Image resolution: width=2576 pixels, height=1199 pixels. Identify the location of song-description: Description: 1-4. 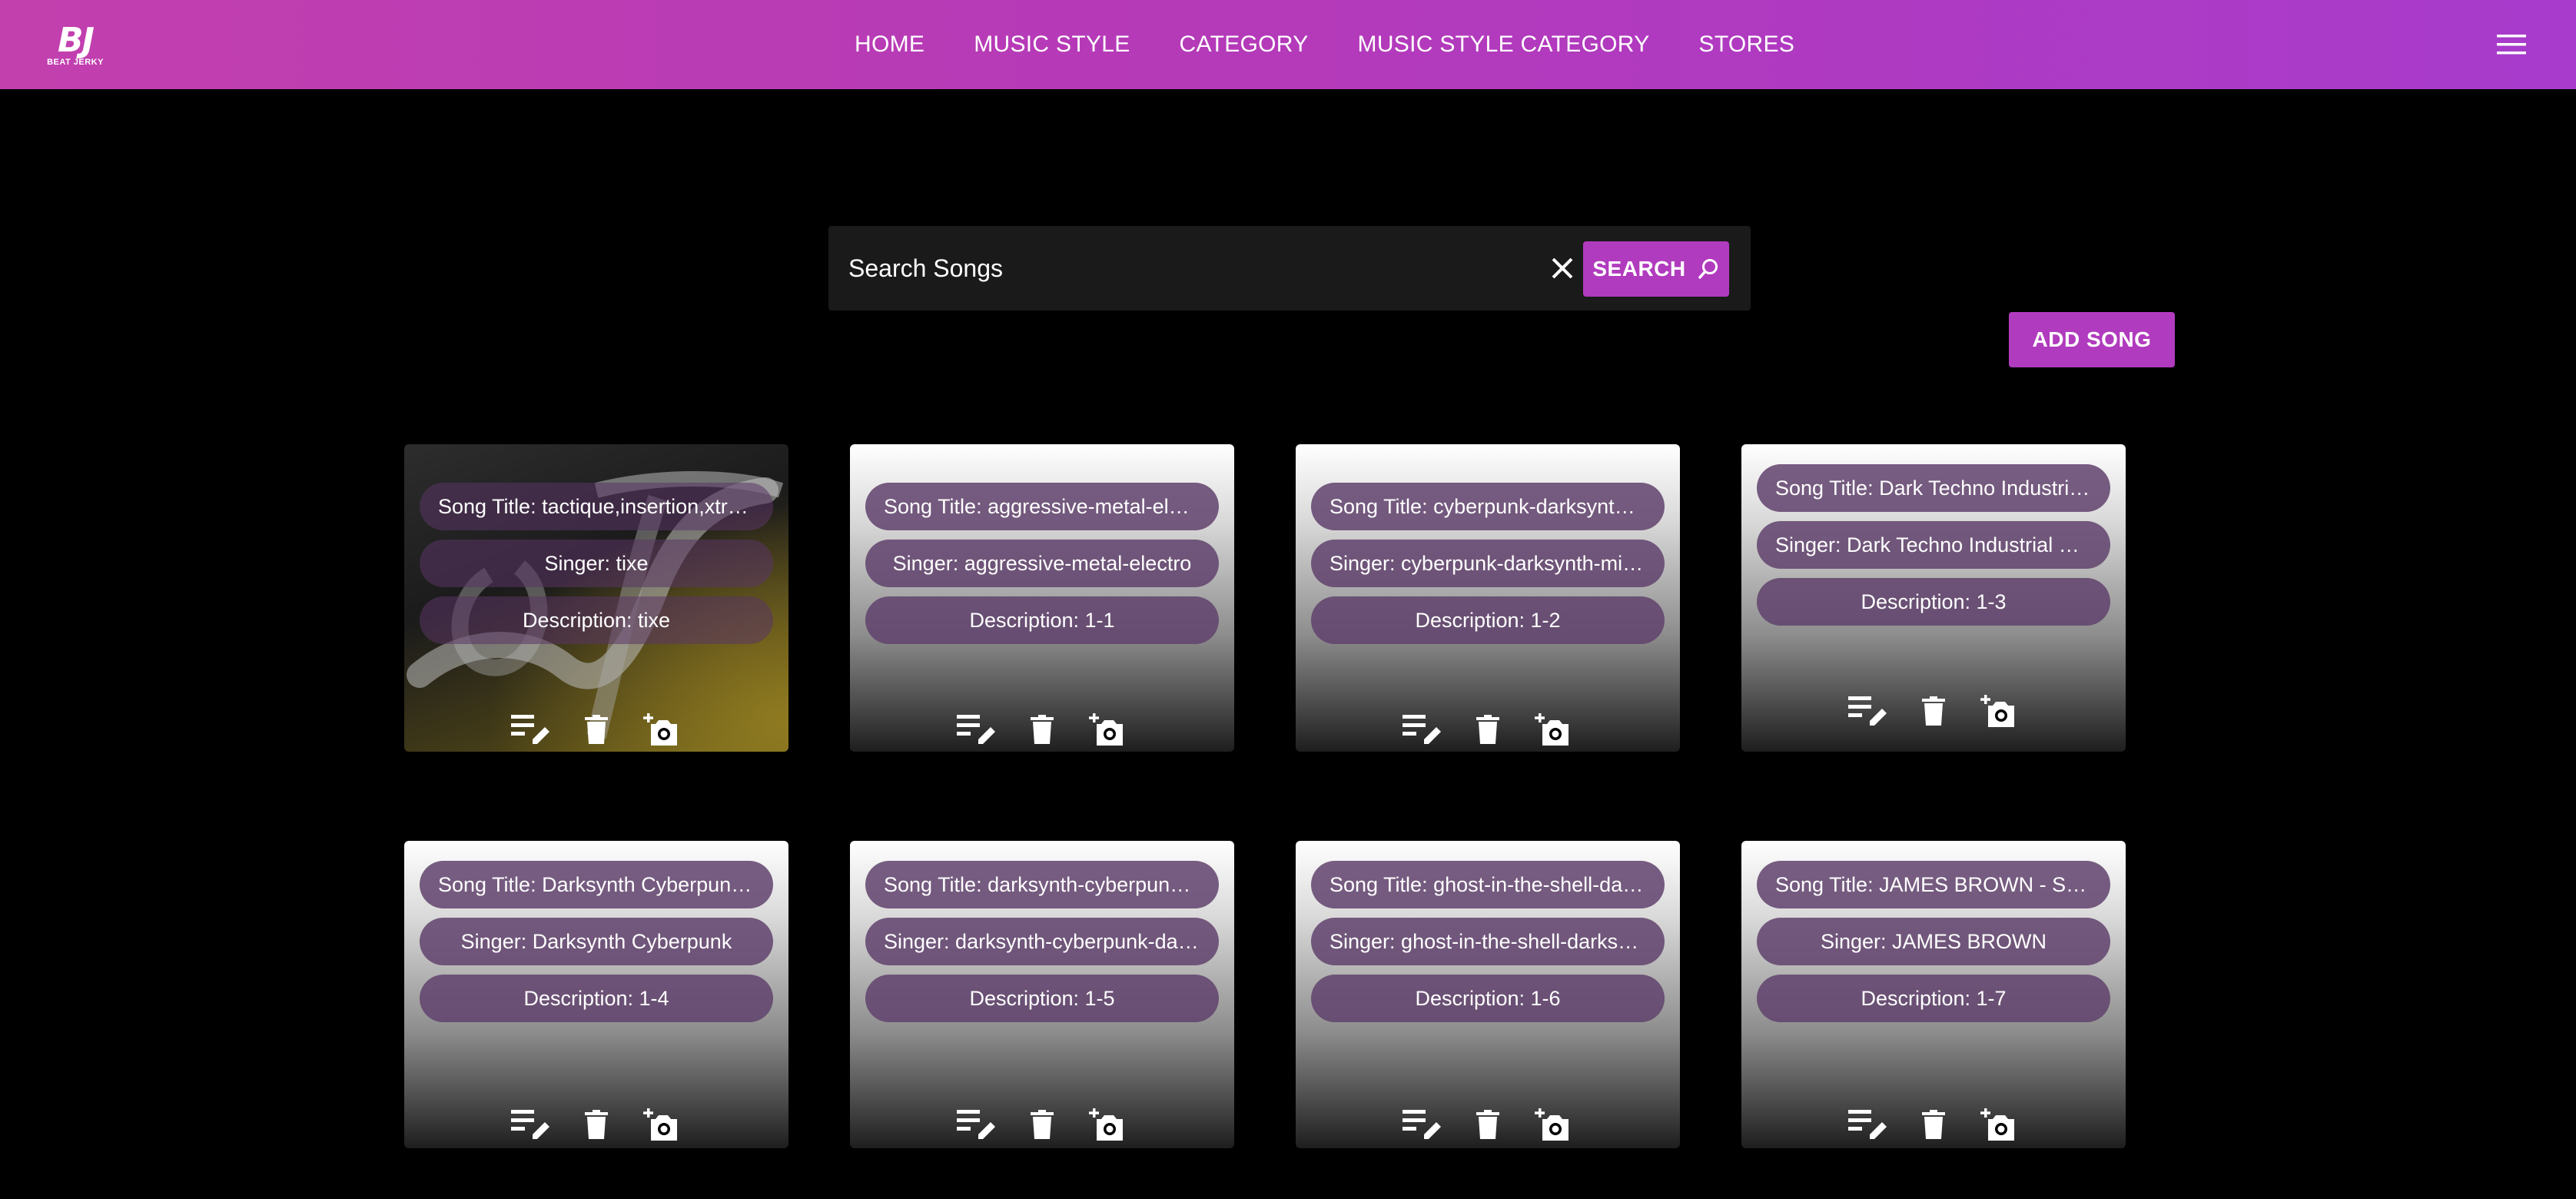
(596, 999).